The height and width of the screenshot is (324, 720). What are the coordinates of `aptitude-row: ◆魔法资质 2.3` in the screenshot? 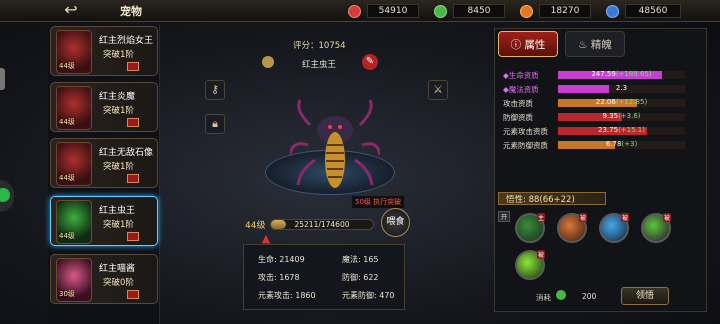 It's located at (598, 89).